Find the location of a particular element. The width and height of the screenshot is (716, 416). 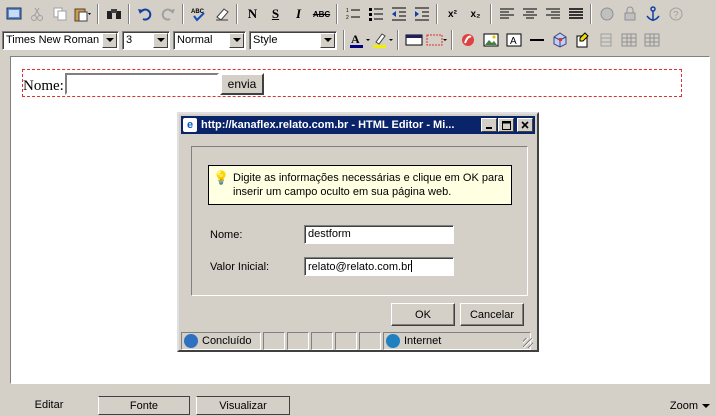

align-center-icon is located at coordinates (529, 14).